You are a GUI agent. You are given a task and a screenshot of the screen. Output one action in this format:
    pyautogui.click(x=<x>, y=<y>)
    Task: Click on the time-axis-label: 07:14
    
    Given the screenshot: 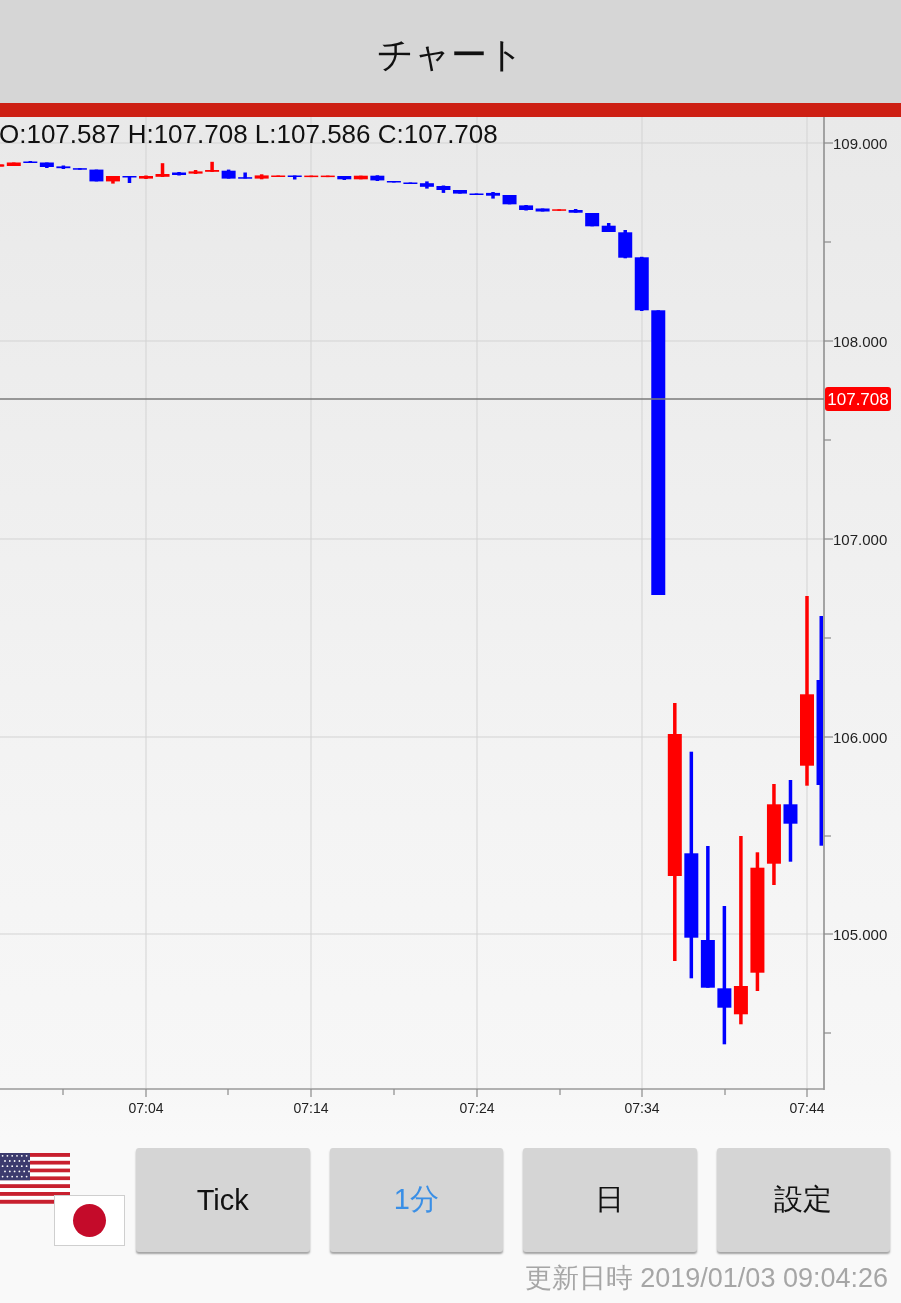 What is the action you would take?
    pyautogui.click(x=311, y=1108)
    